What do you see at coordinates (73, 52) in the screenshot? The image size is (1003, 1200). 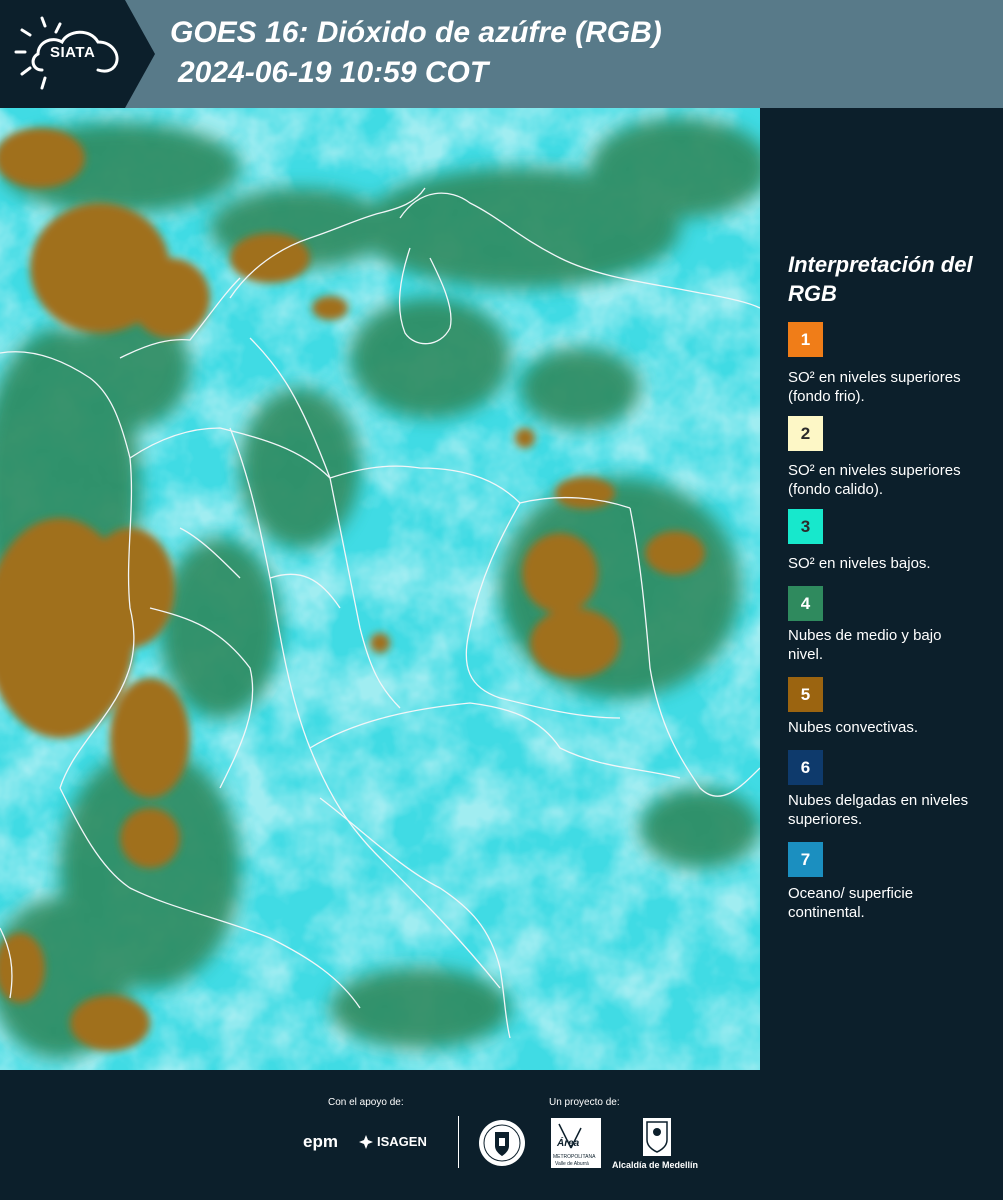 I see `logo-text: SIATA` at bounding box center [73, 52].